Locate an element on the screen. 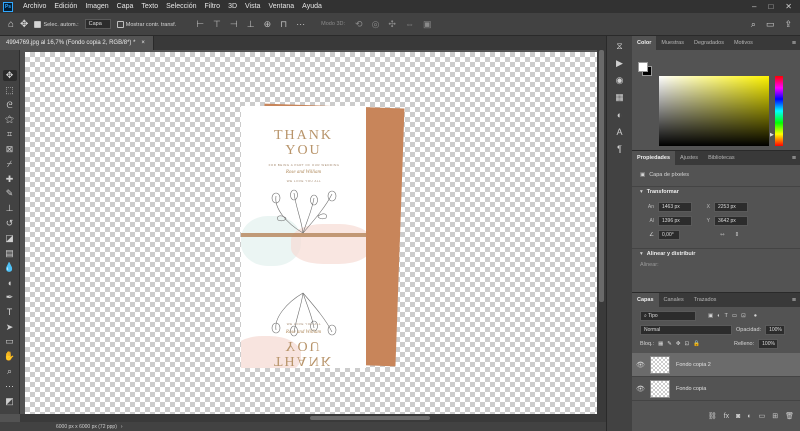 The image size is (800, 431). menu-3d: 3D is located at coordinates (232, 6).